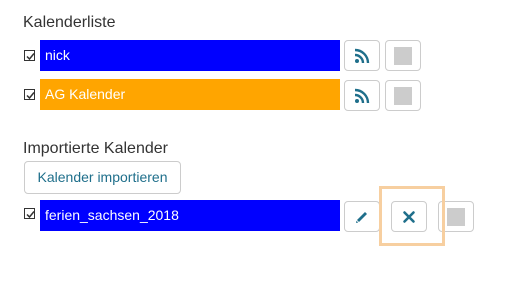 The image size is (529, 281). I want to click on calendar-checkbox-nick, so click(29, 55).